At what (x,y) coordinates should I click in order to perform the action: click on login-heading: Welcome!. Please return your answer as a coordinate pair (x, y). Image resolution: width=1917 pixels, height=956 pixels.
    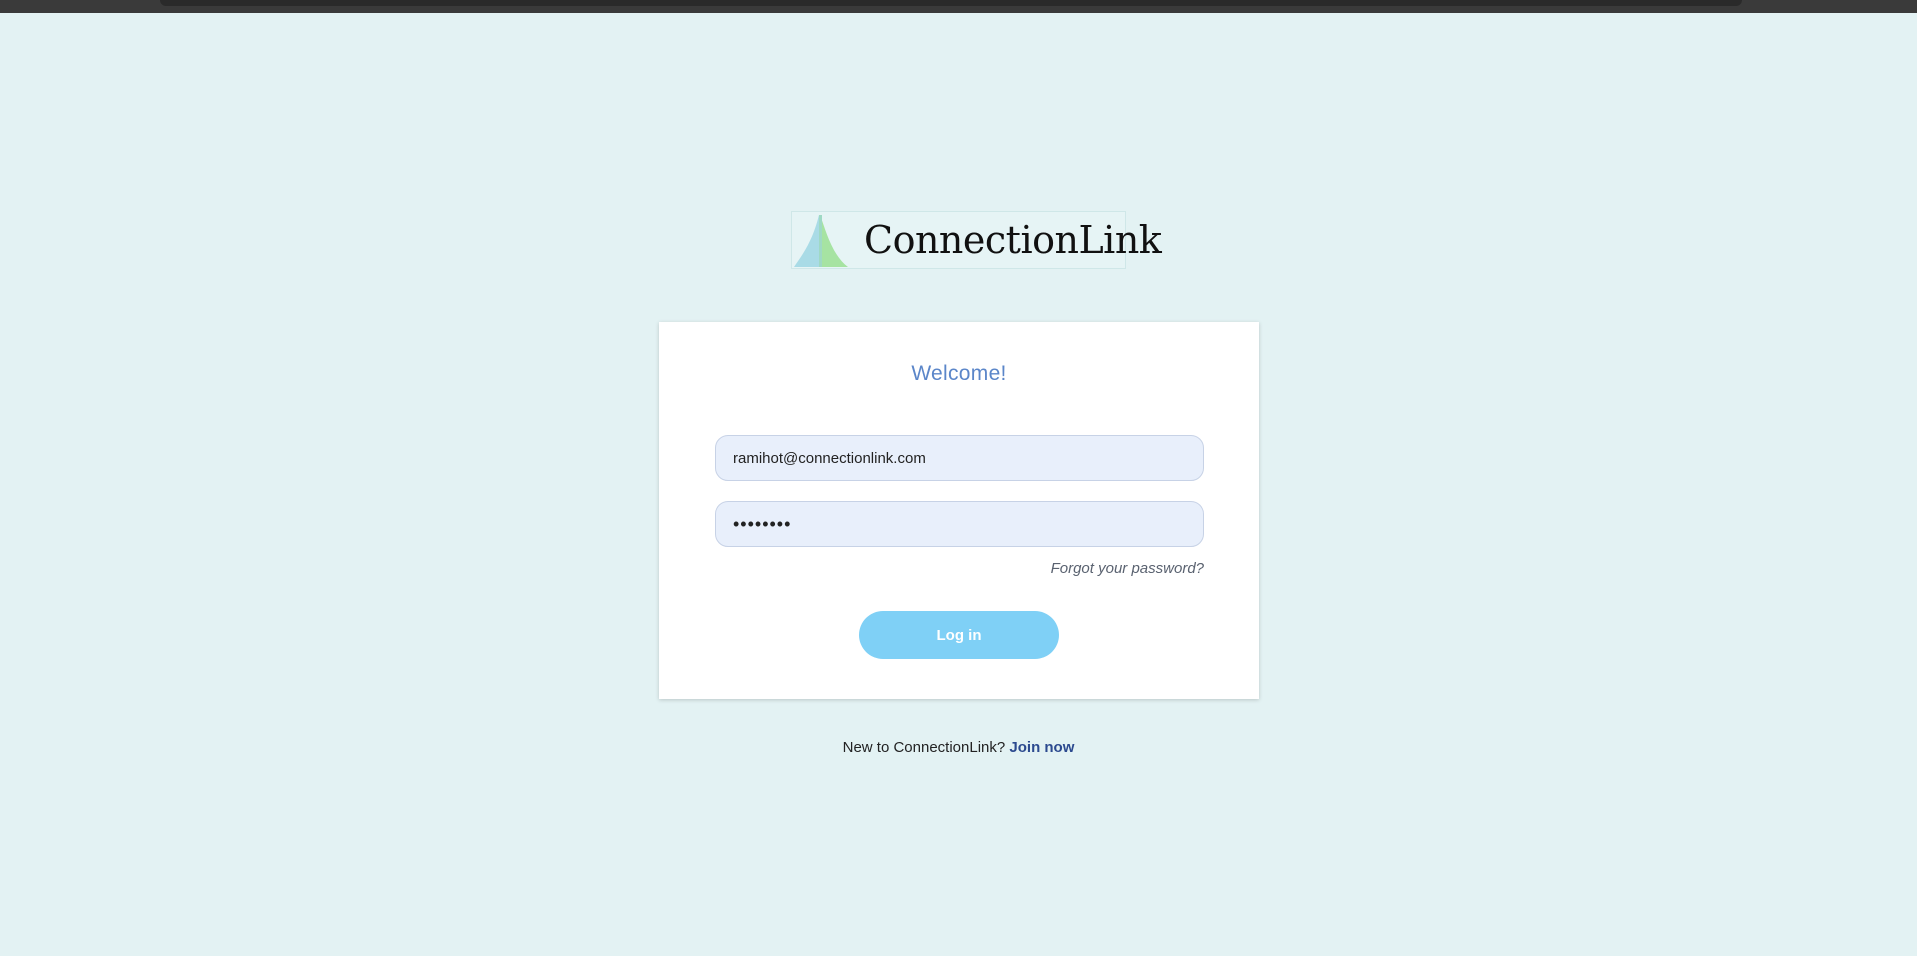
    Looking at the image, I should click on (959, 373).